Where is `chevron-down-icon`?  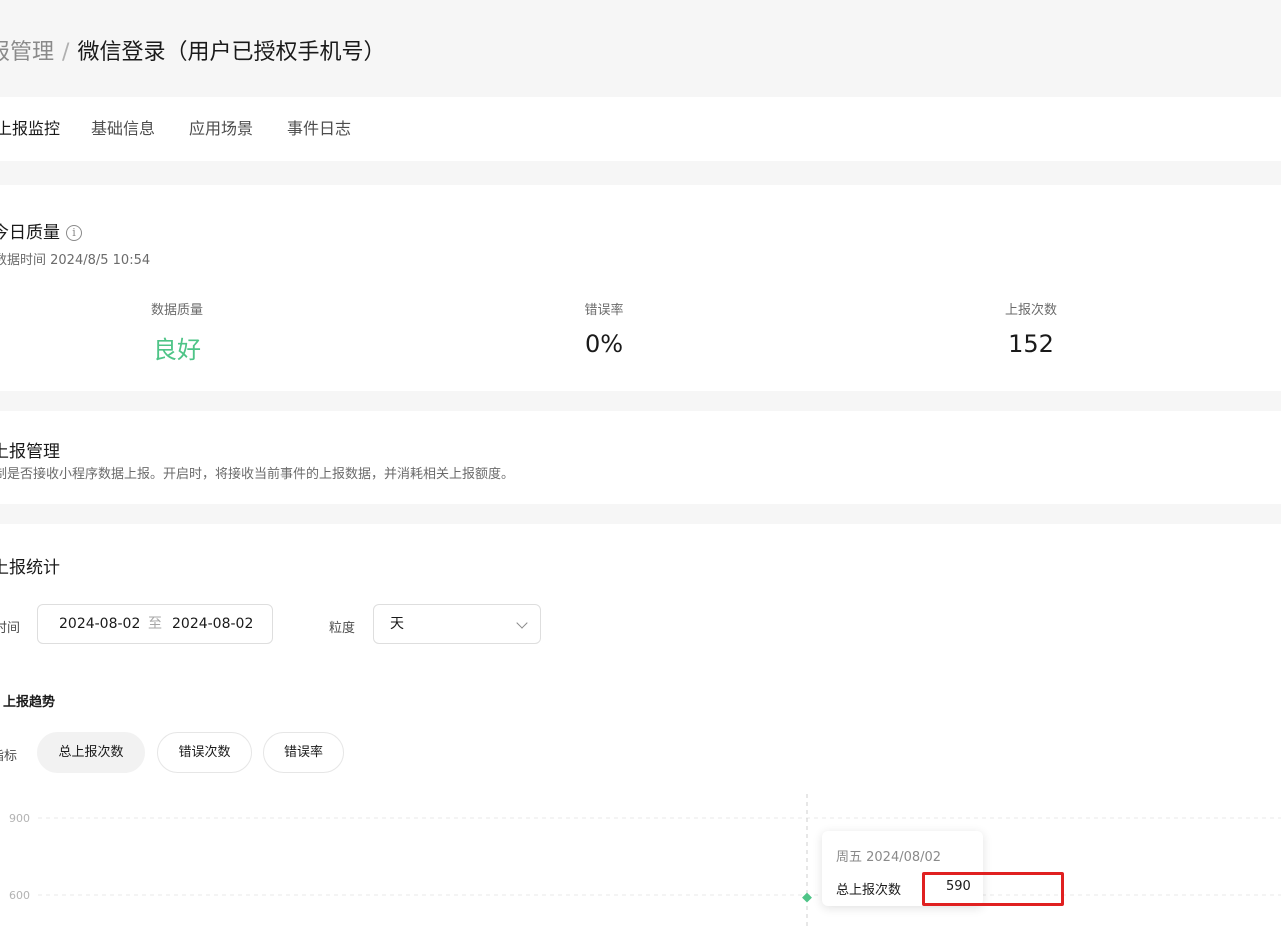 chevron-down-icon is located at coordinates (522, 623).